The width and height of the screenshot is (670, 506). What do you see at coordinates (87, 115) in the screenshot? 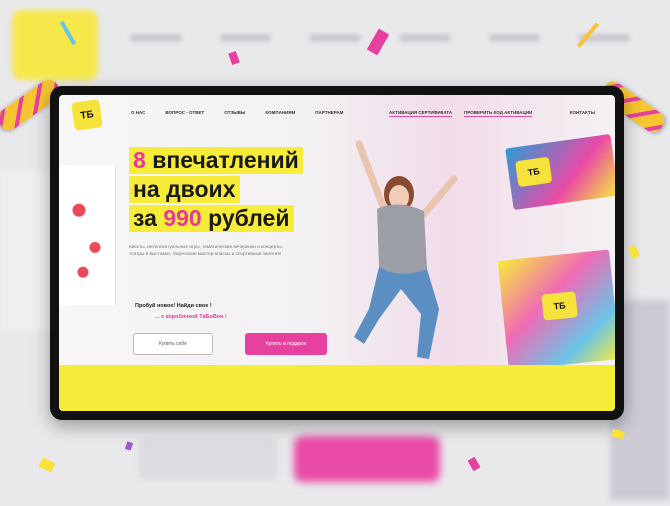
I see `site-logo: ТБ` at bounding box center [87, 115].